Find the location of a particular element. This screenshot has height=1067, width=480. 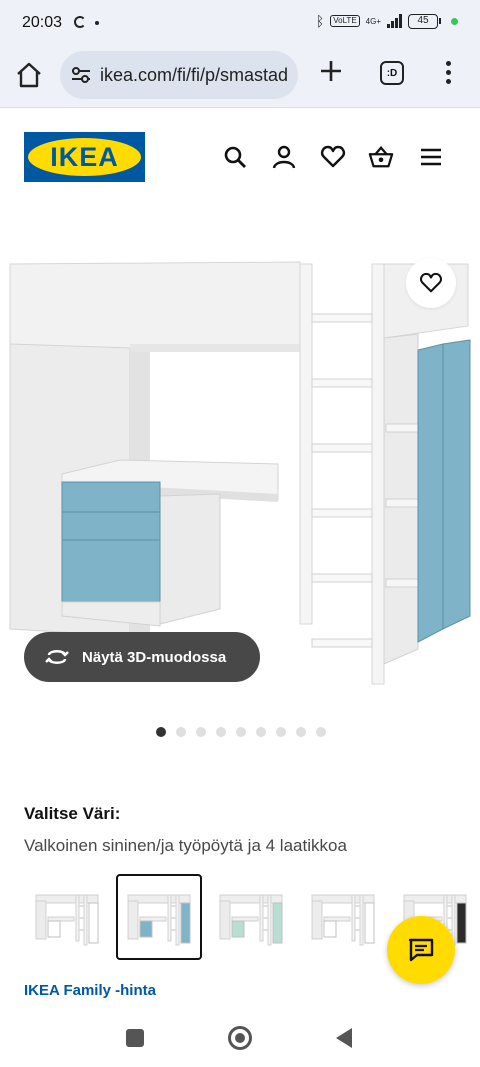

browser-toolbar: ikea.com/fi/fi/p/smastad :D is located at coordinates (240, 77).